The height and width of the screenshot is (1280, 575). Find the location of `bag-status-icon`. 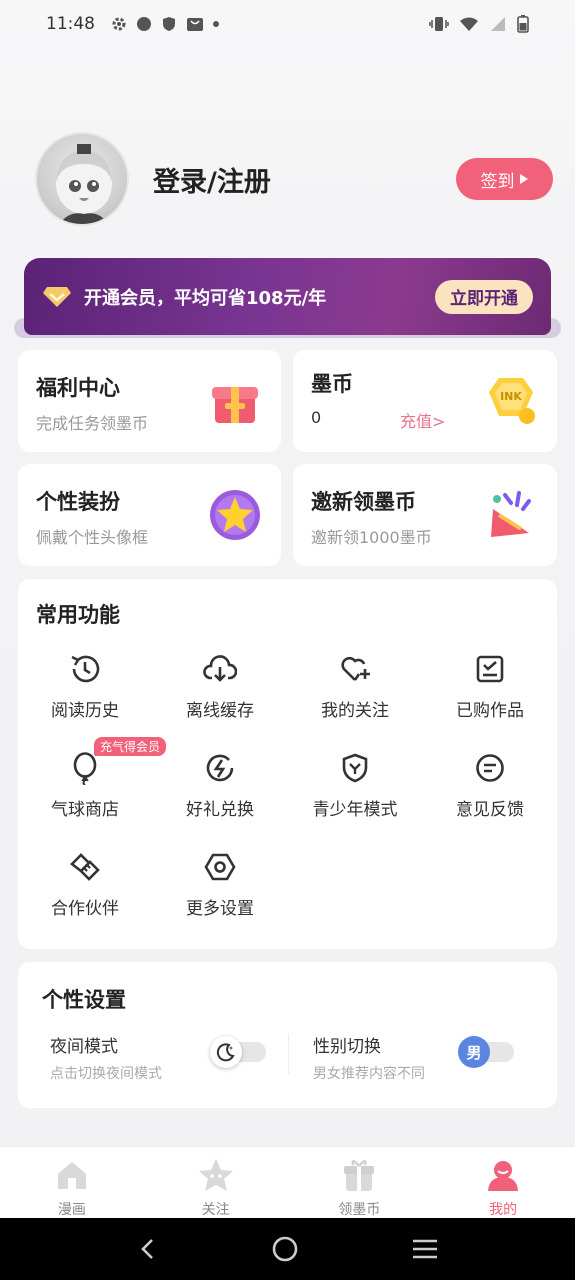

bag-status-icon is located at coordinates (195, 24).